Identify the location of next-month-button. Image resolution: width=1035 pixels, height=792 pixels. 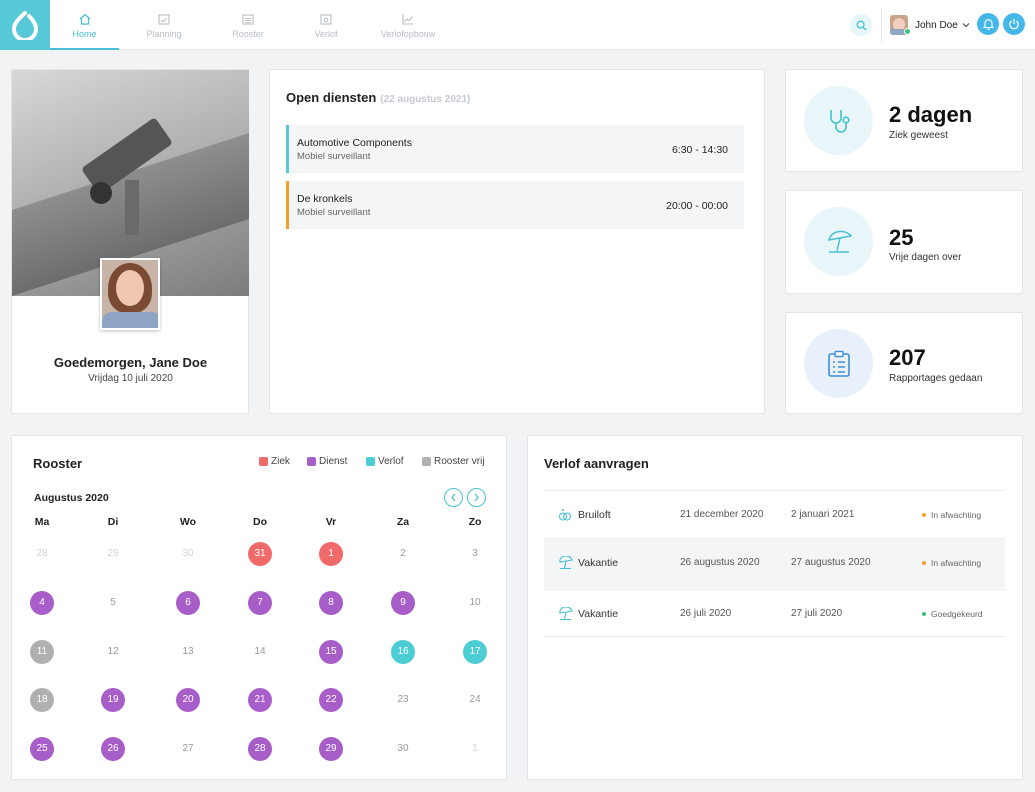
(476, 497).